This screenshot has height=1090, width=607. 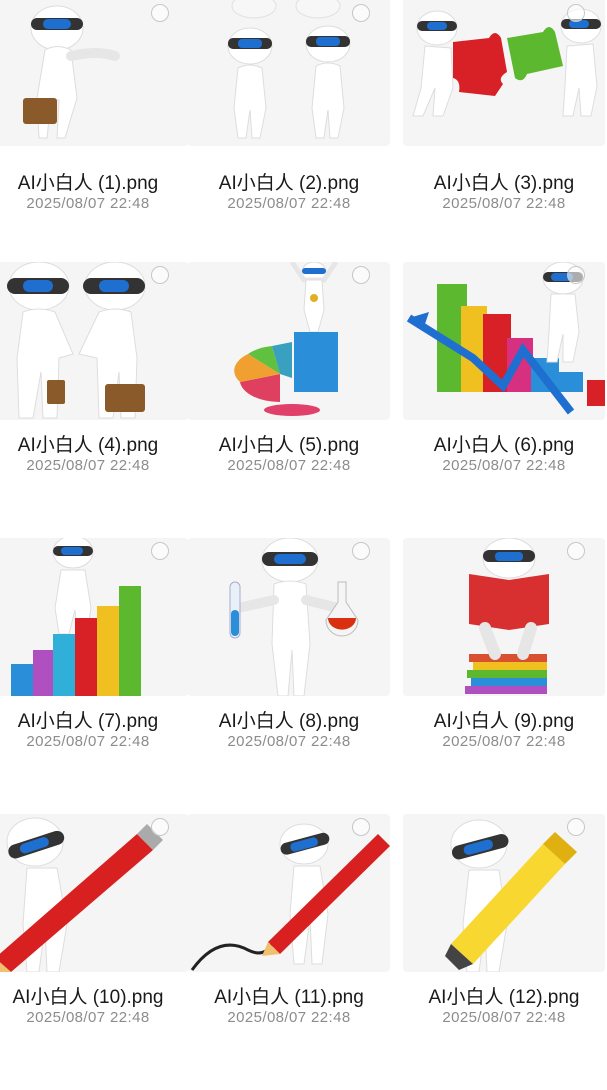 I want to click on carrying-pencil-image, so click(x=81, y=894).